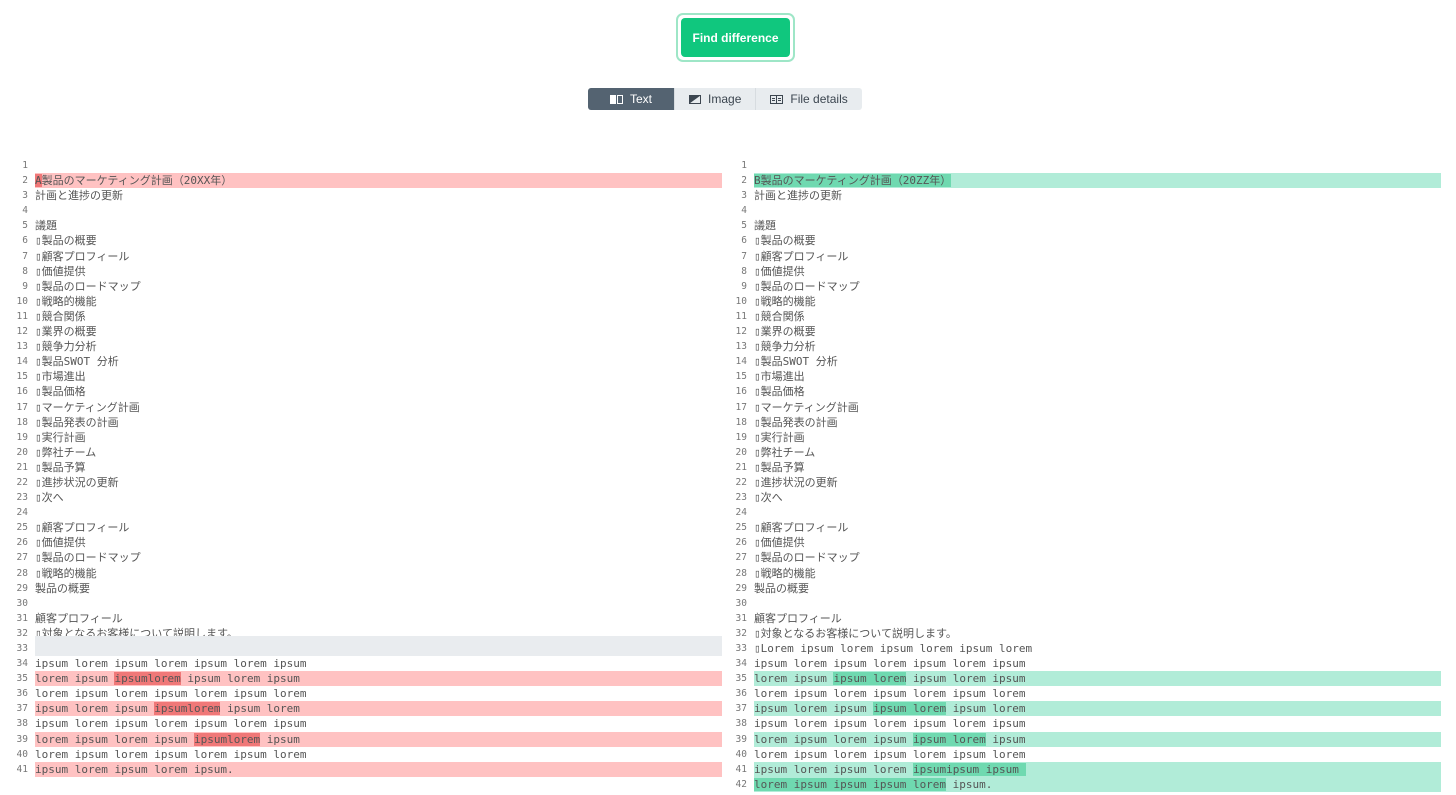 The width and height of the screenshot is (1456, 795). Describe the element at coordinates (777, 99) in the screenshot. I see `file-details-icon` at that location.